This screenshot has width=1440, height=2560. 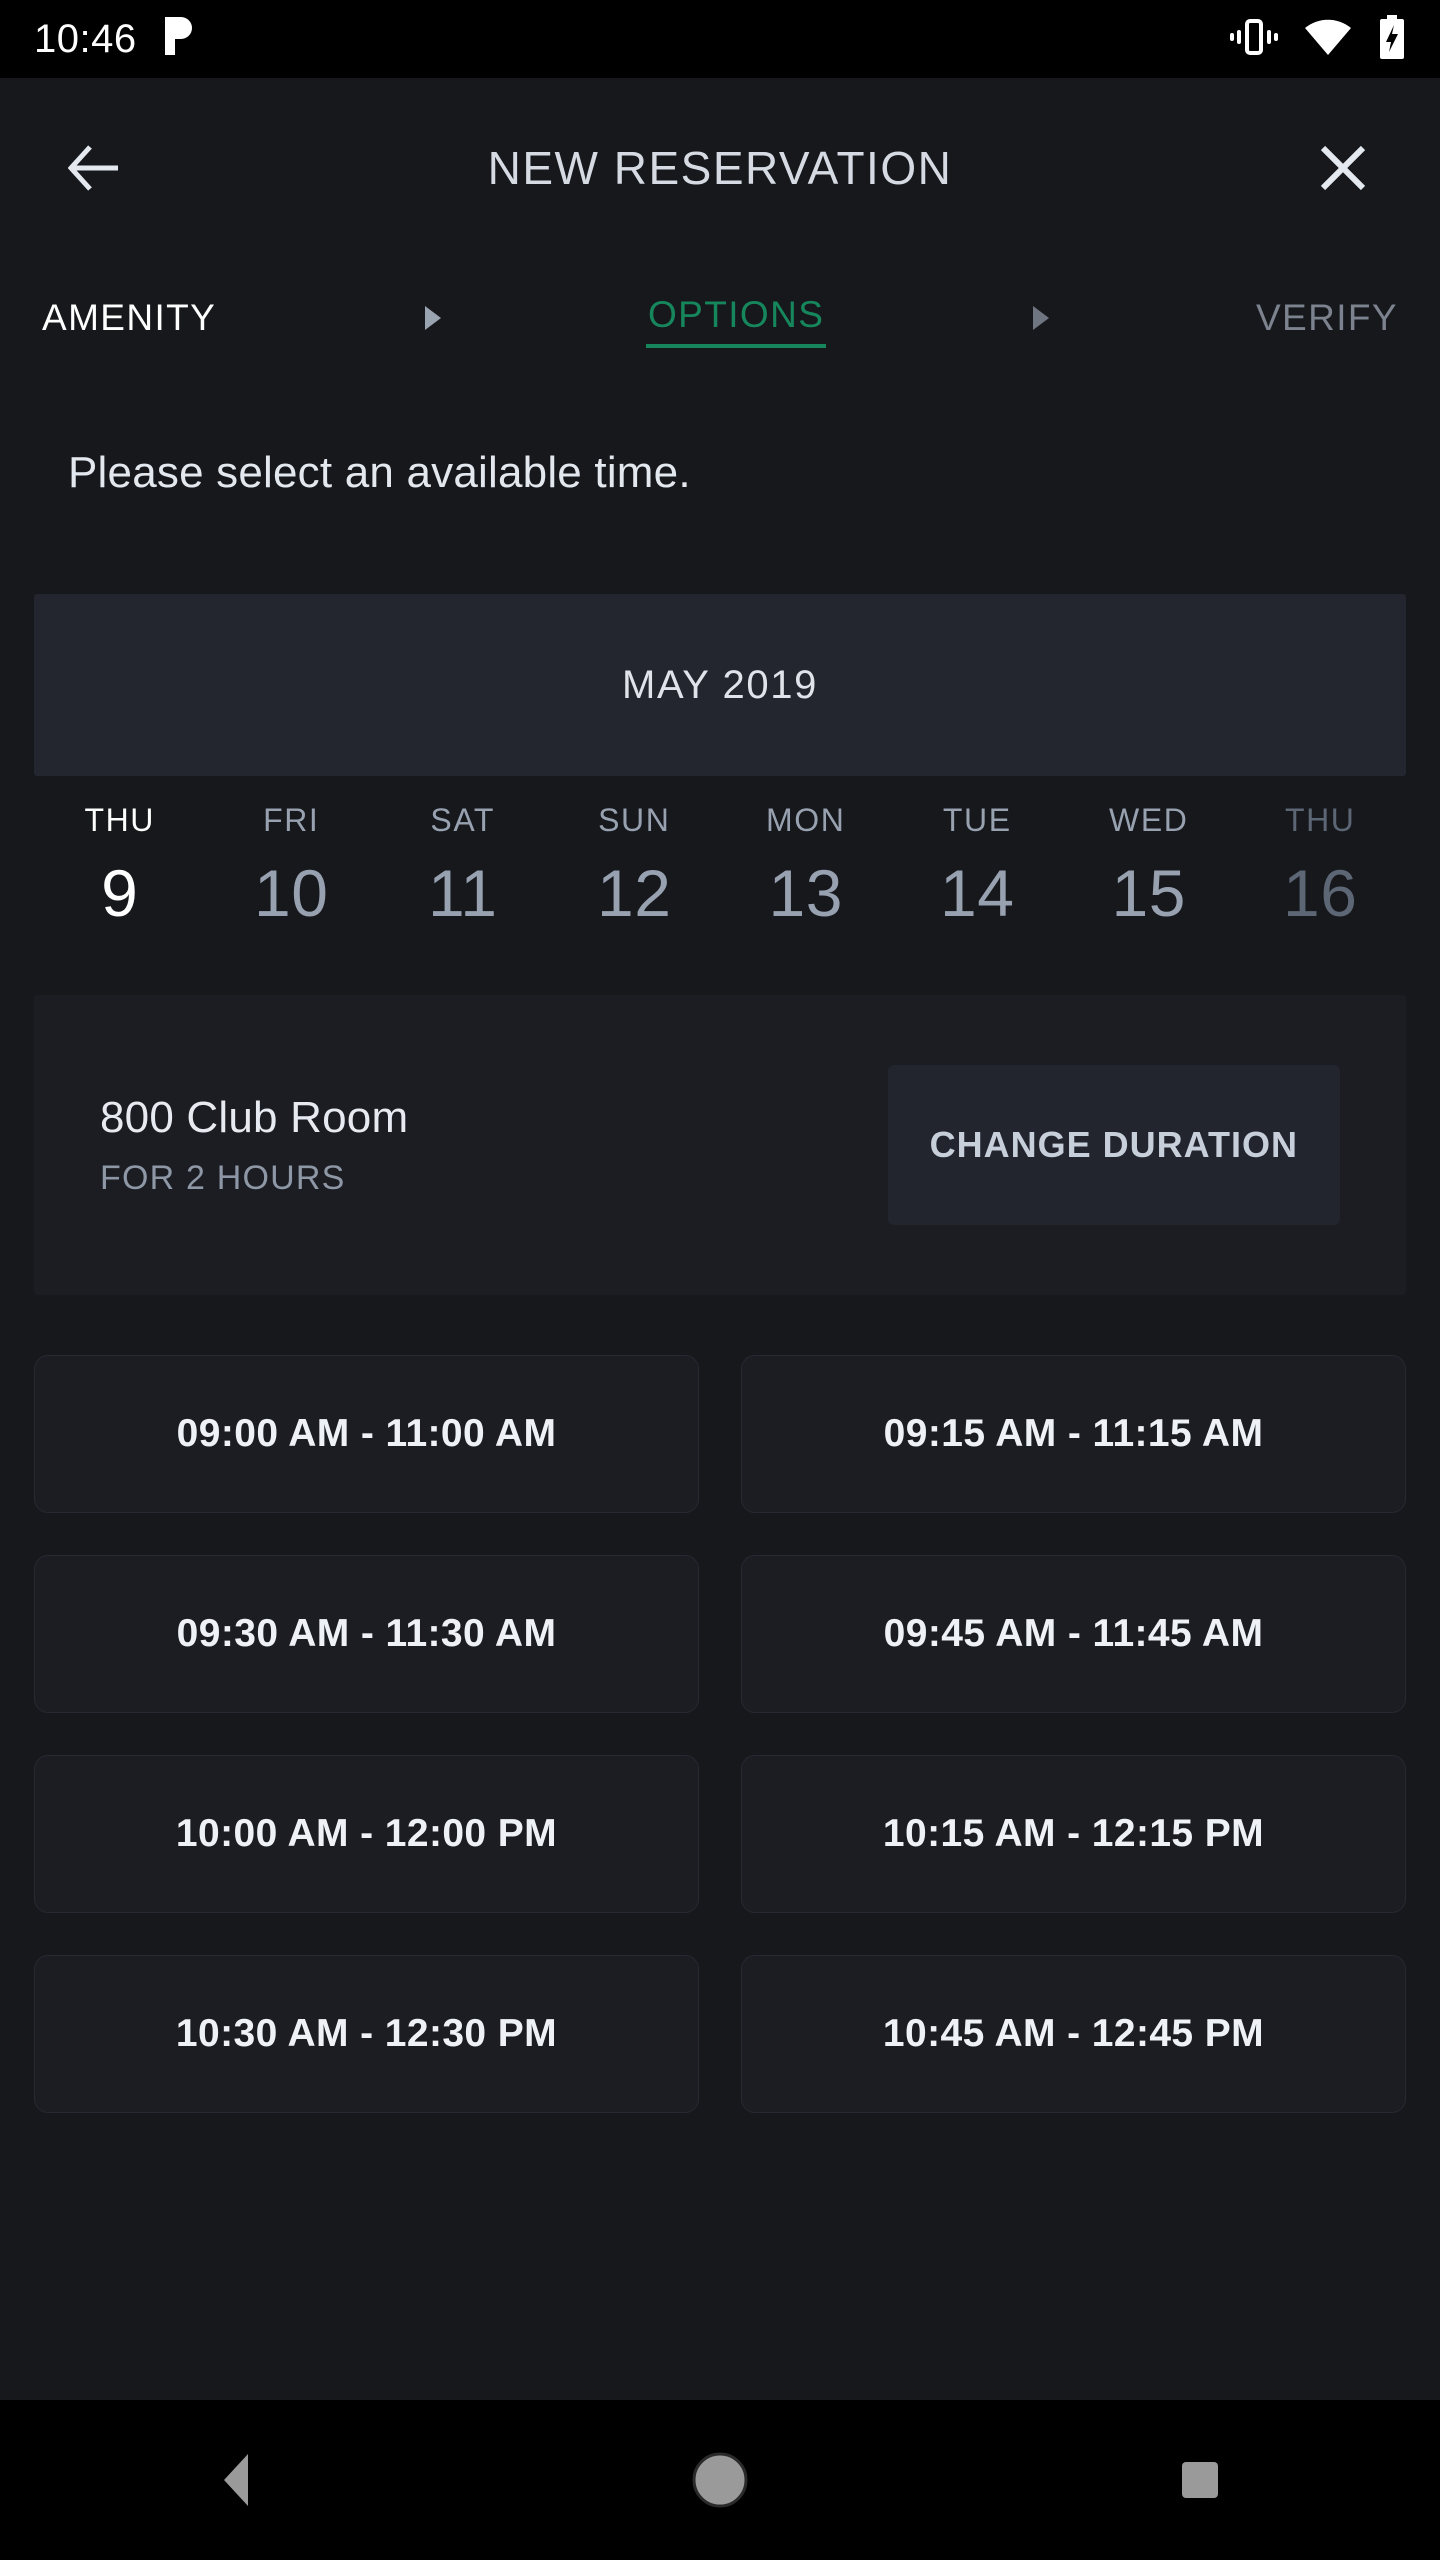 What do you see at coordinates (93, 168) in the screenshot?
I see `back-arrow-icon` at bounding box center [93, 168].